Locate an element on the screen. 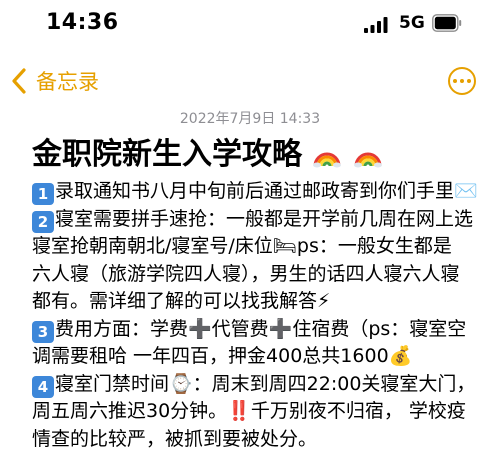  status-time: 14:36 is located at coordinates (82, 22).